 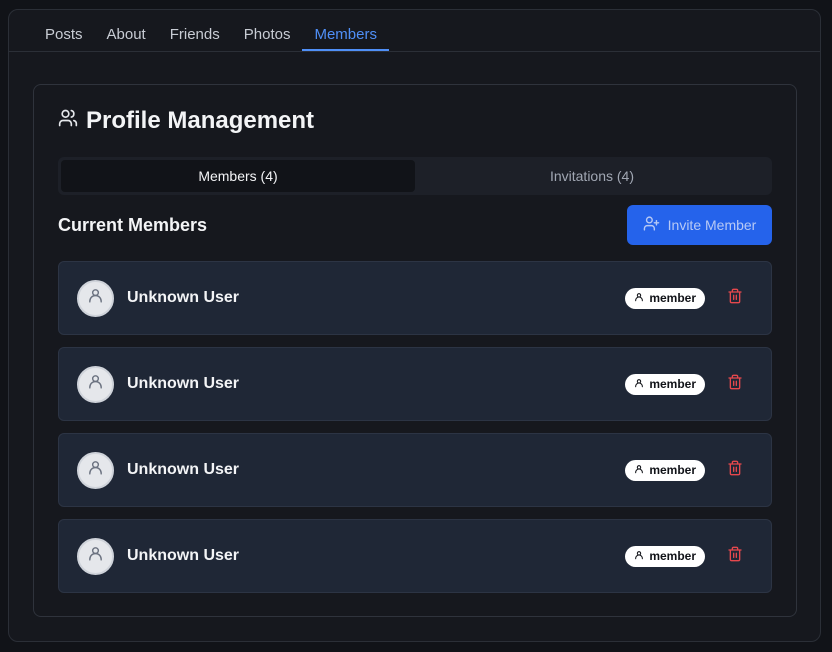 I want to click on profile-tabs: Posts About Friends Photos Members, so click(x=414, y=31).